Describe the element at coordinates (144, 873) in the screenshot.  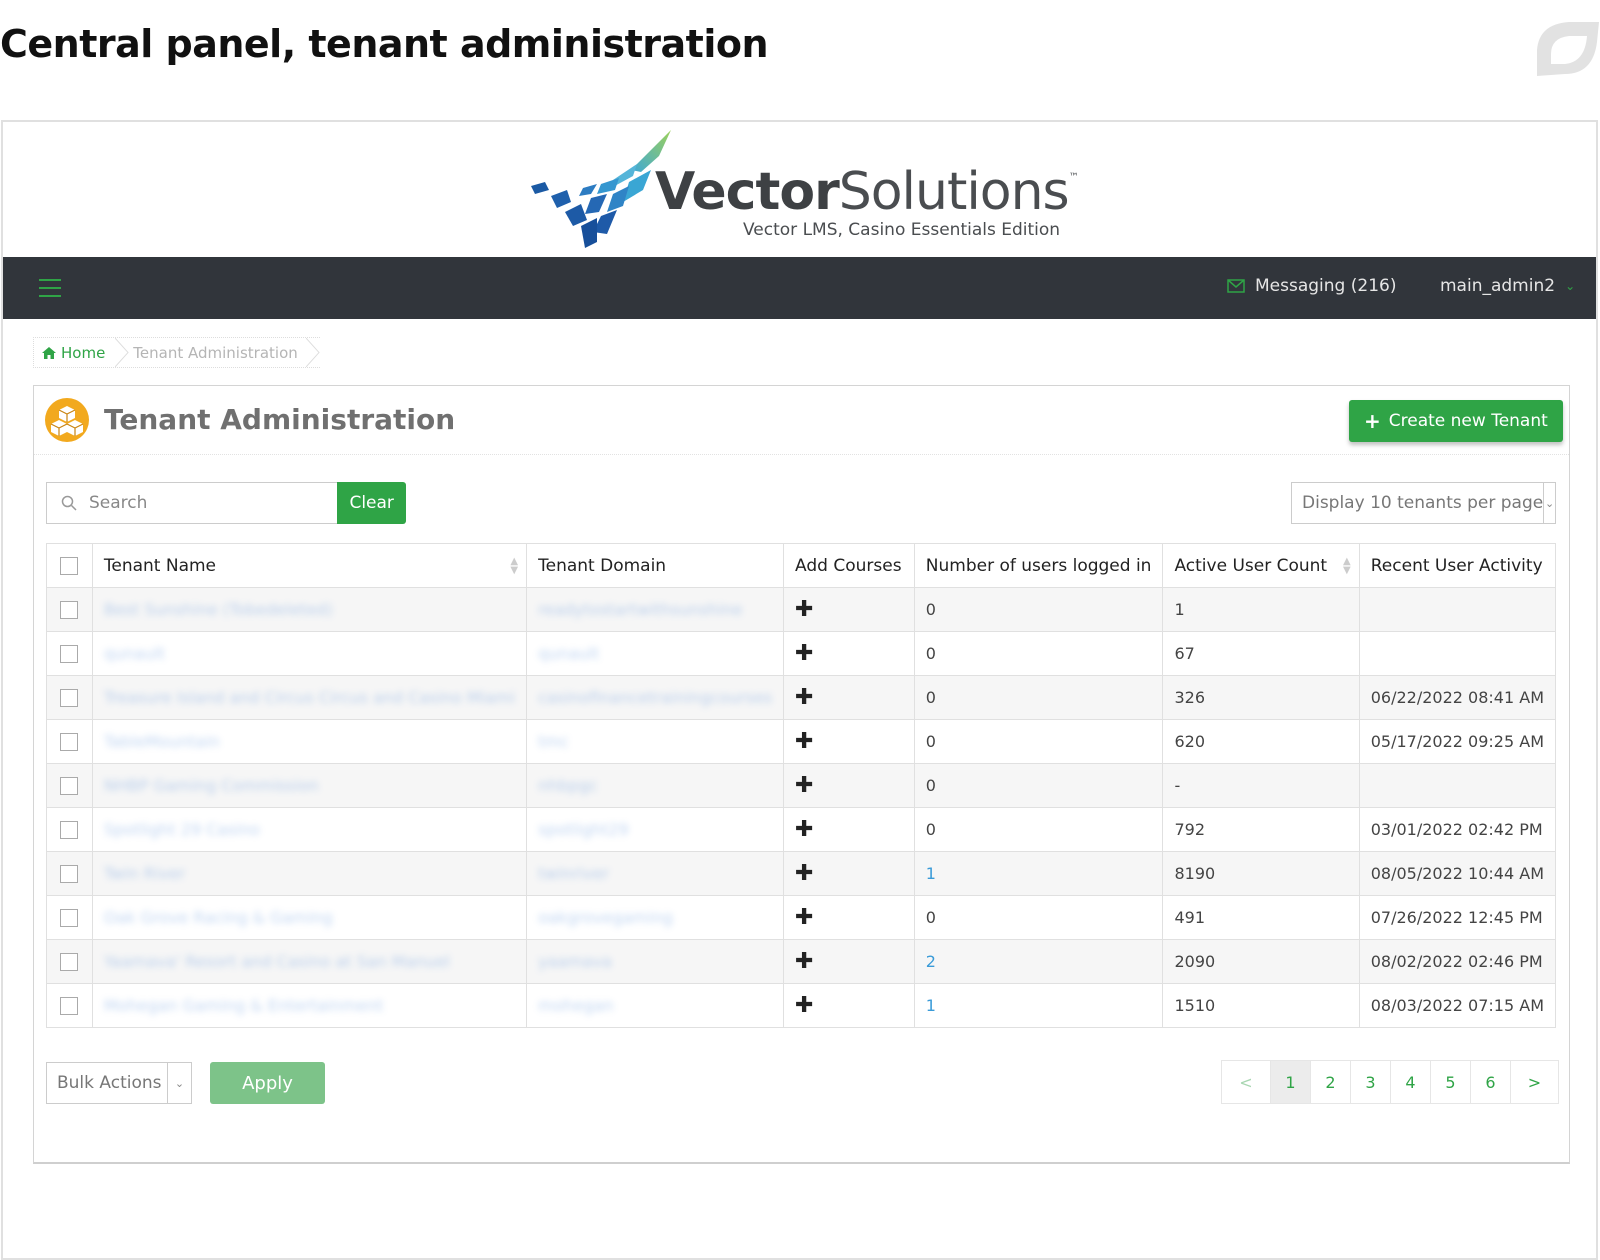
I see `tenant-name-link: Twin River` at that location.